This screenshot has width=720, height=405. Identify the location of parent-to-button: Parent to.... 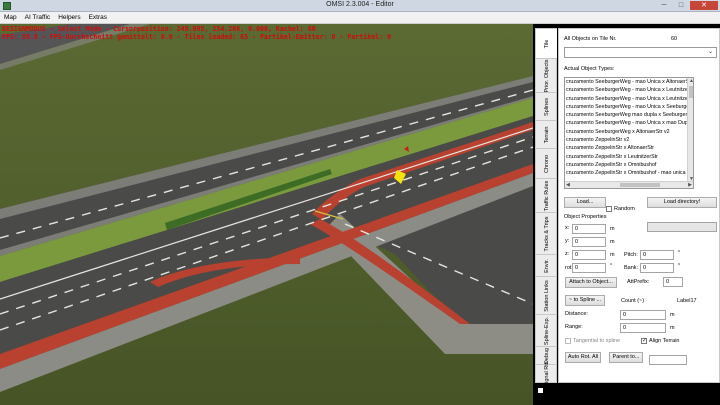
(626, 357).